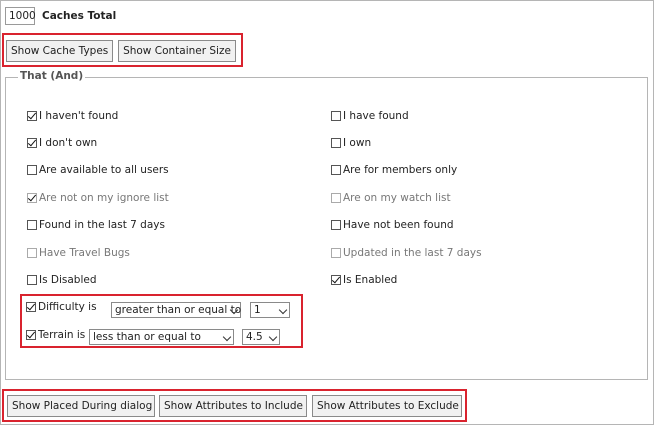 The height and width of the screenshot is (425, 654). What do you see at coordinates (397, 198) in the screenshot?
I see `option-label: Are on my watch list` at bounding box center [397, 198].